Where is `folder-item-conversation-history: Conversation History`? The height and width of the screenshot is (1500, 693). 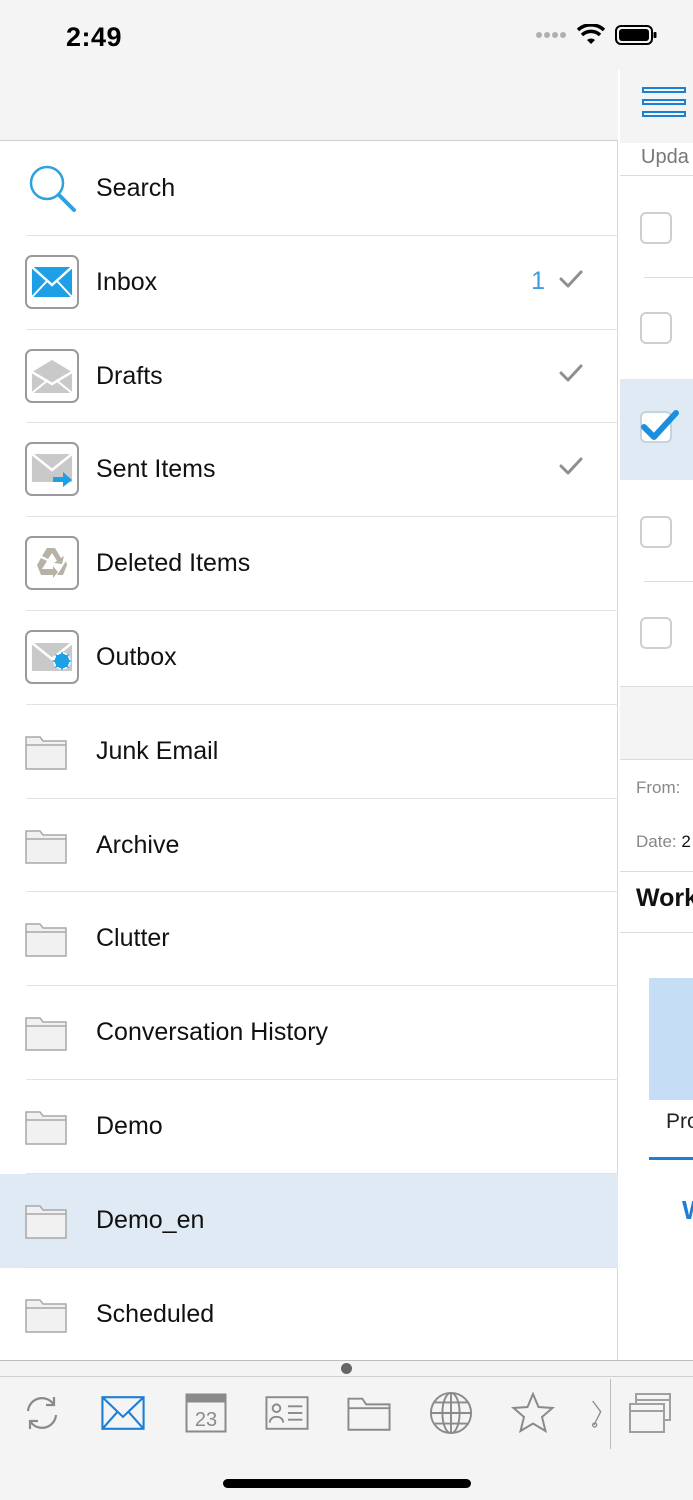
folder-item-conversation-history: Conversation History is located at coordinates (309, 1033).